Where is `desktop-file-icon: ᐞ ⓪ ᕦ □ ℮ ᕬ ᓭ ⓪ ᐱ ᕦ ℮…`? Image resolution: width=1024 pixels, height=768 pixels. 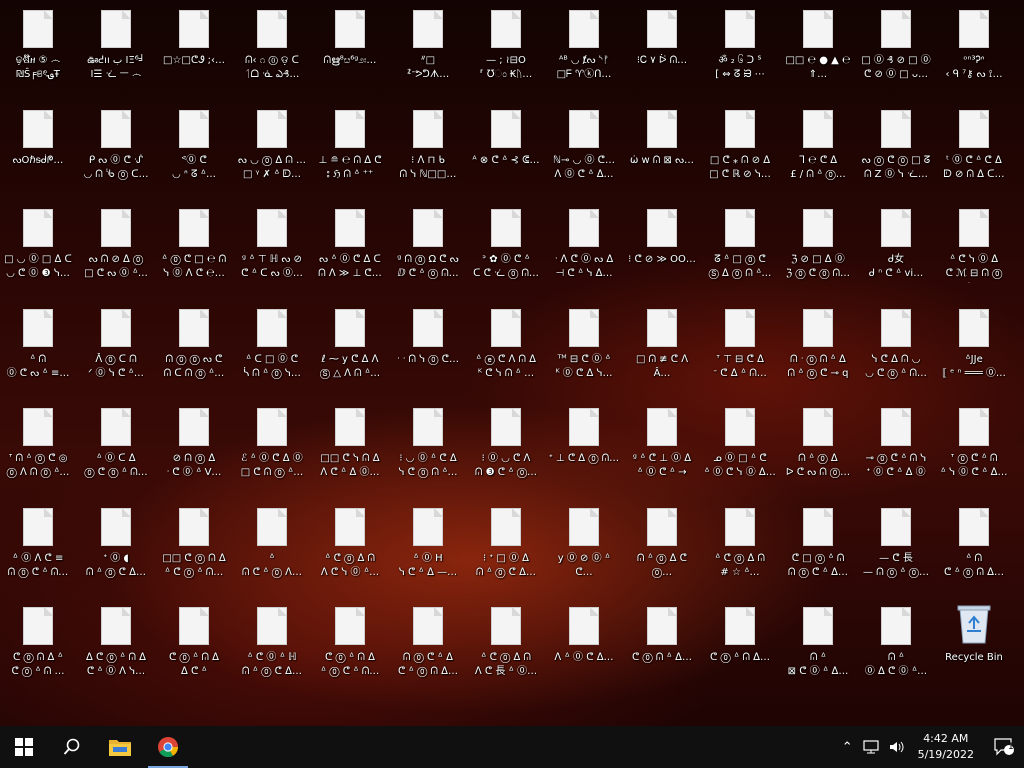
desktop-file-icon: ᐞ ⓪ ᕦ □ ℮ ᕬ ᓭ ⓪ ᐱ ᕦ ℮… is located at coordinates (194, 245).